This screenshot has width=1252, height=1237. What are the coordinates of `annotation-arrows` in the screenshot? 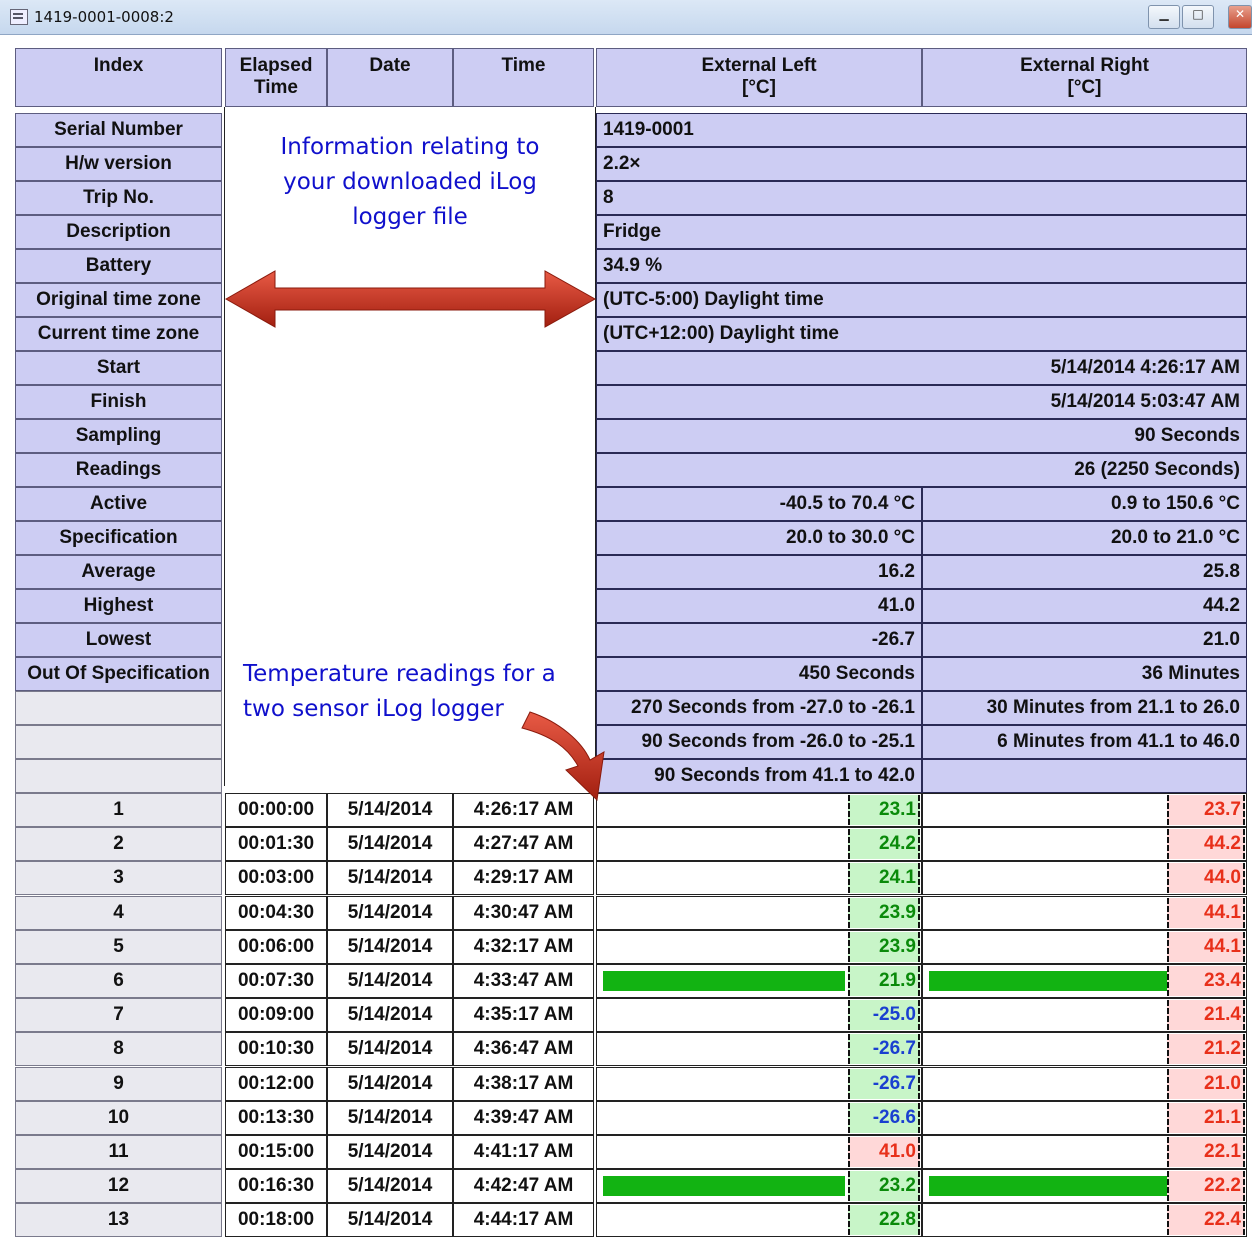 It's located at (414, 536).